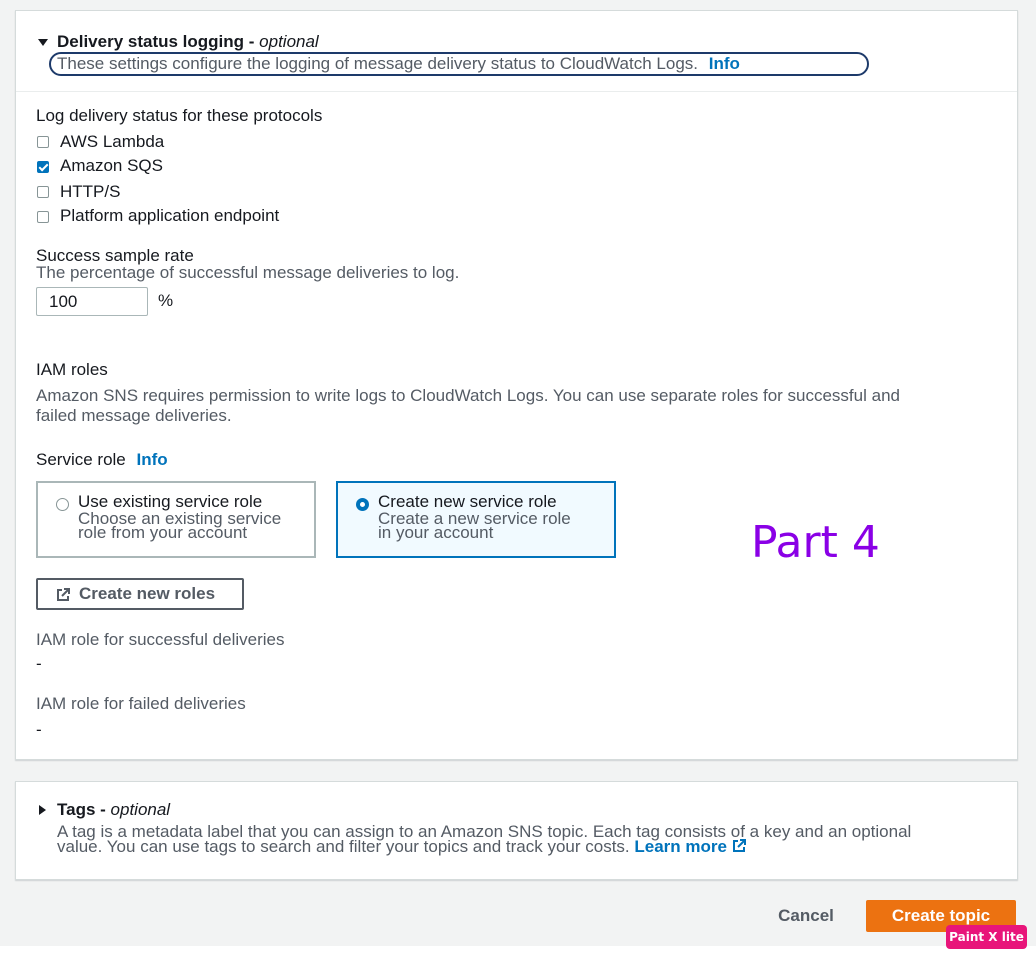  Describe the element at coordinates (43, 217) in the screenshot. I see `checkbox-platform-endpoint` at that location.